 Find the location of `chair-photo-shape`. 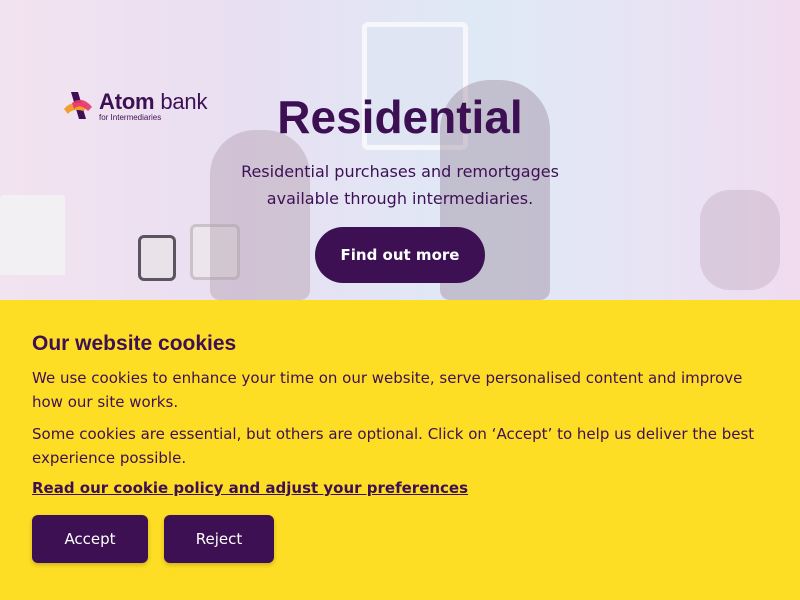

chair-photo-shape is located at coordinates (740, 240).